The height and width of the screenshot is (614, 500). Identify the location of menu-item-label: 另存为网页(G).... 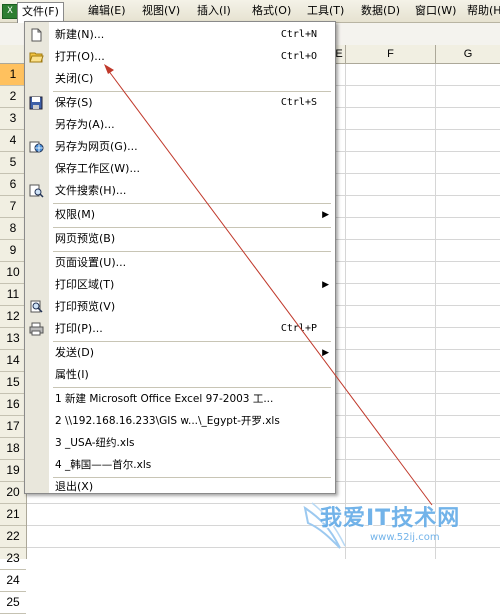
(96, 146).